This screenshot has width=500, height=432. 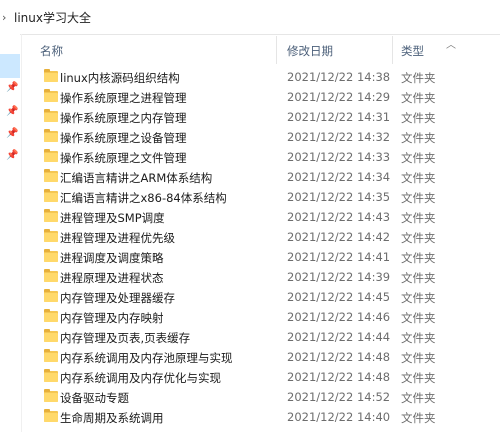 I want to click on file-date: 2021/12/22 14:34, so click(x=339, y=177).